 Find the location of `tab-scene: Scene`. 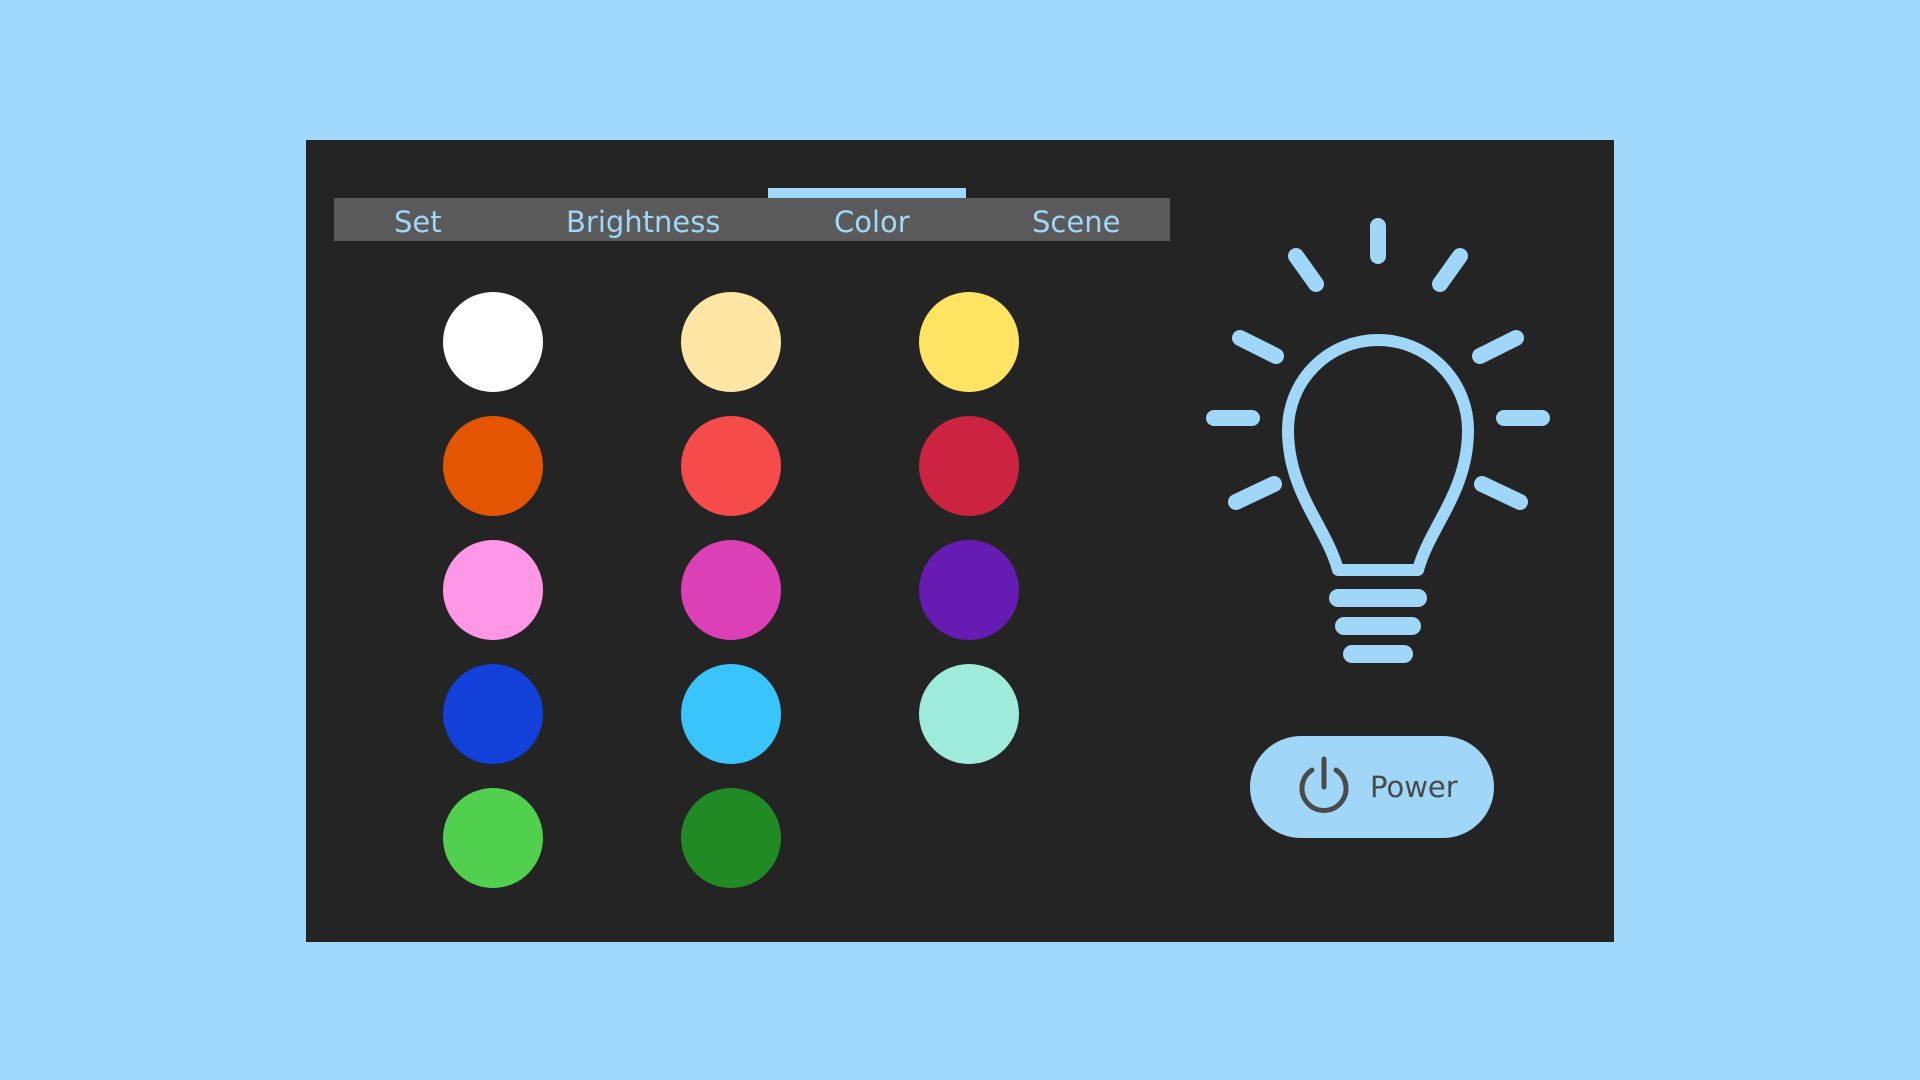

tab-scene: Scene is located at coordinates (1076, 219).